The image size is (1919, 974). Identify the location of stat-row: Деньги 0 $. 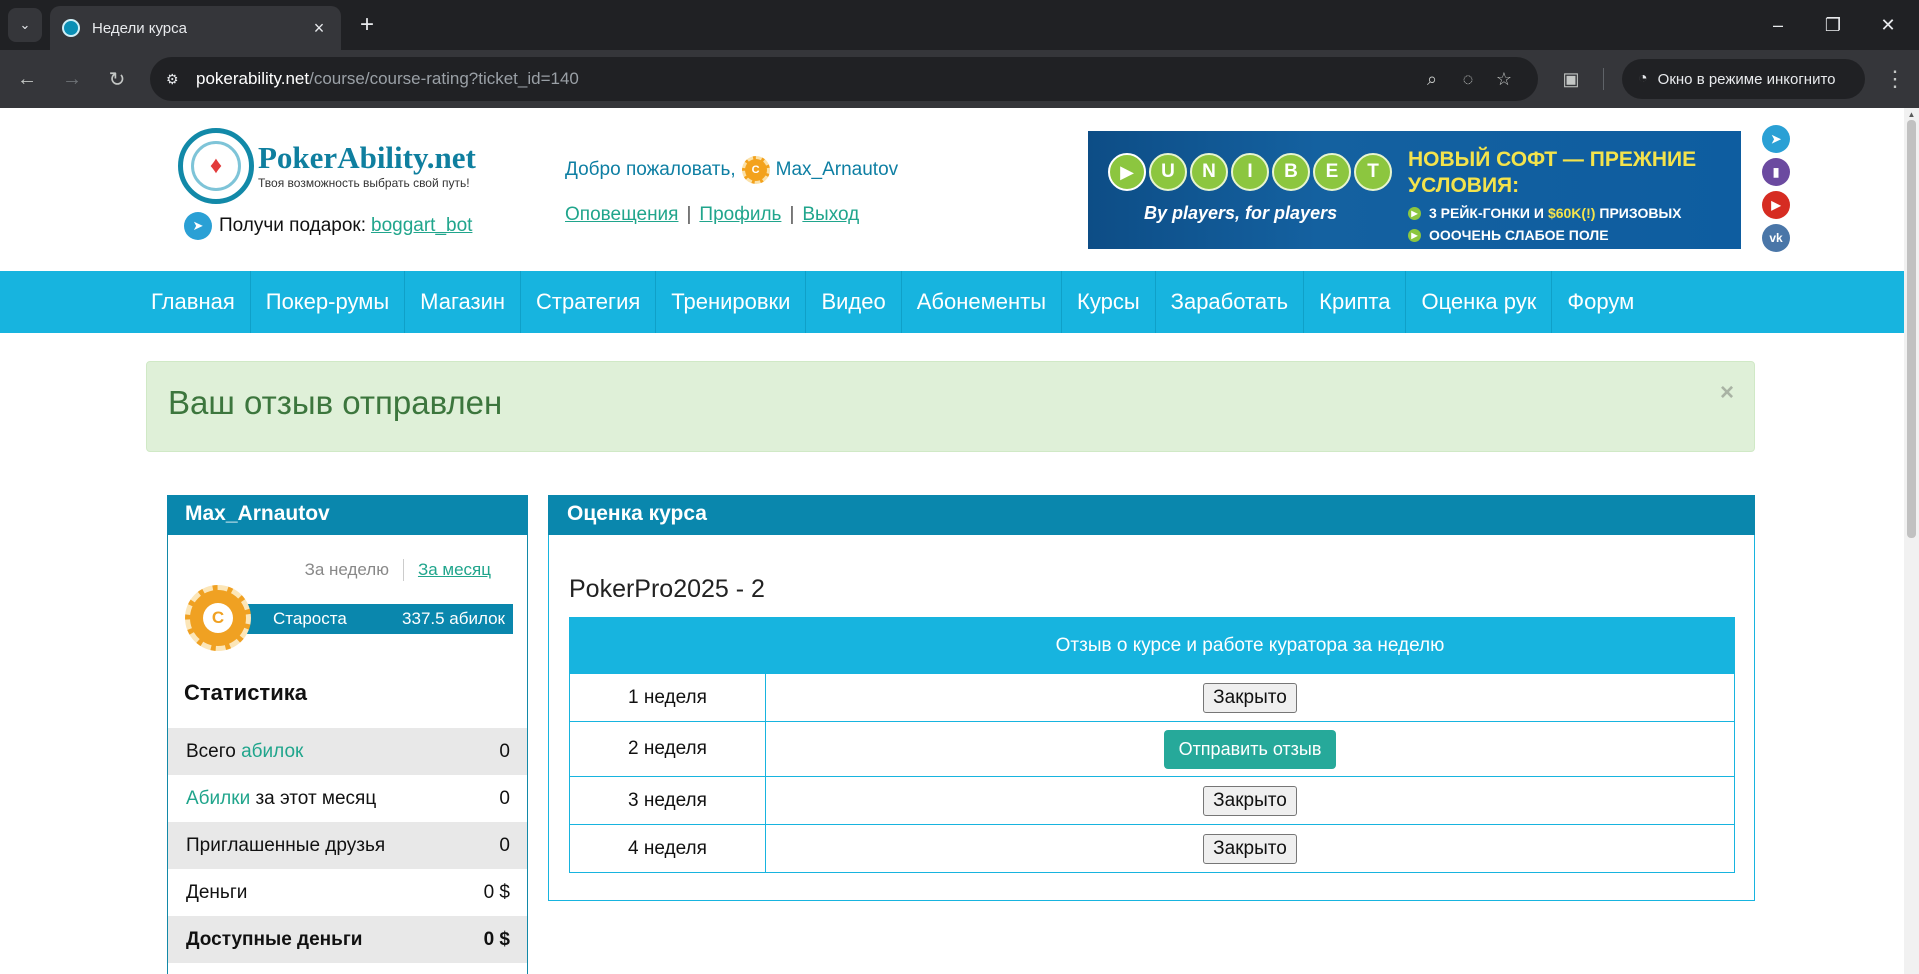
(347, 892).